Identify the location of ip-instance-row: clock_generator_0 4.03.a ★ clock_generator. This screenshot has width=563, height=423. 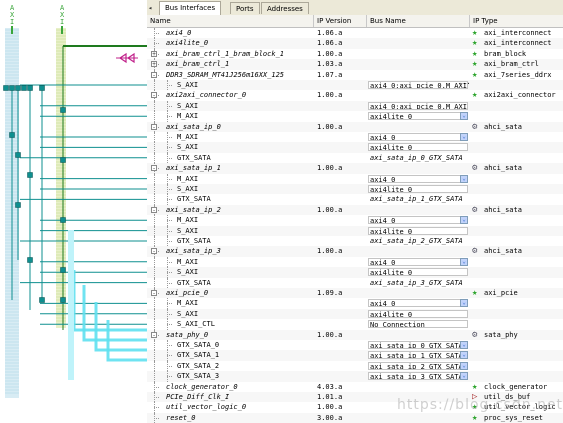
(355, 386).